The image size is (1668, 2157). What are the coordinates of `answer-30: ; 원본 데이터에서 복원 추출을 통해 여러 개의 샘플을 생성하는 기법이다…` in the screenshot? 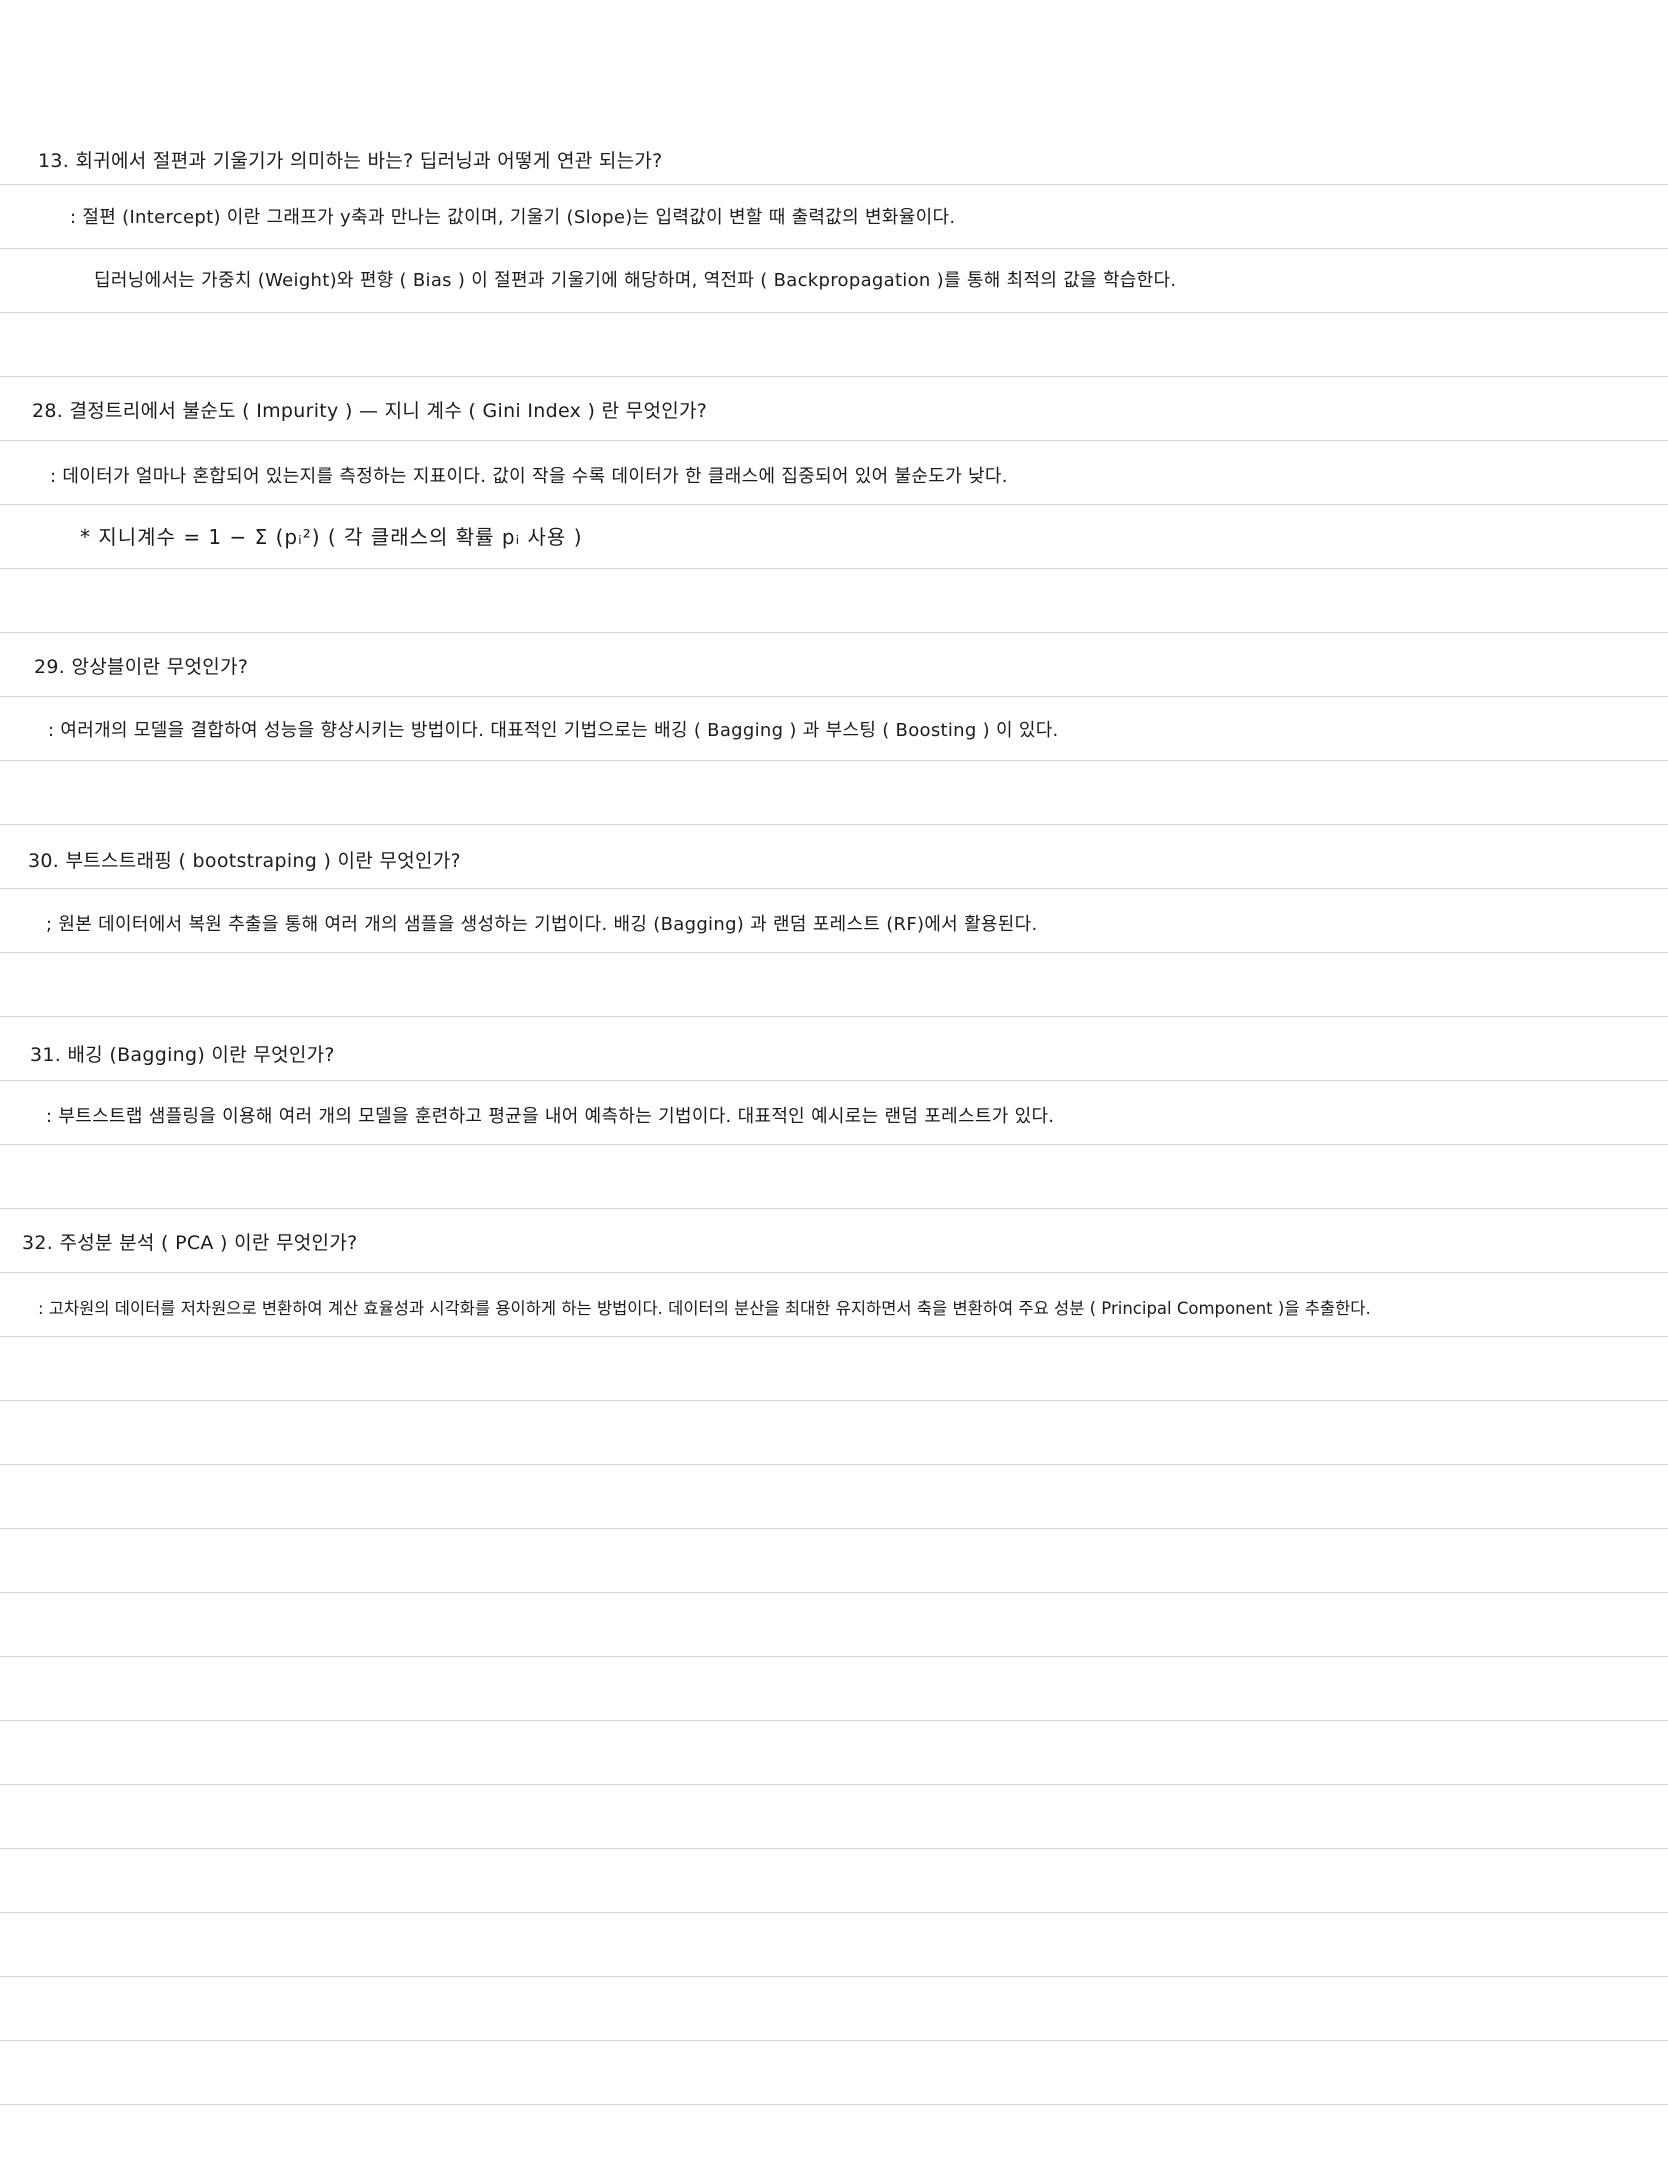 It's located at (542, 924).